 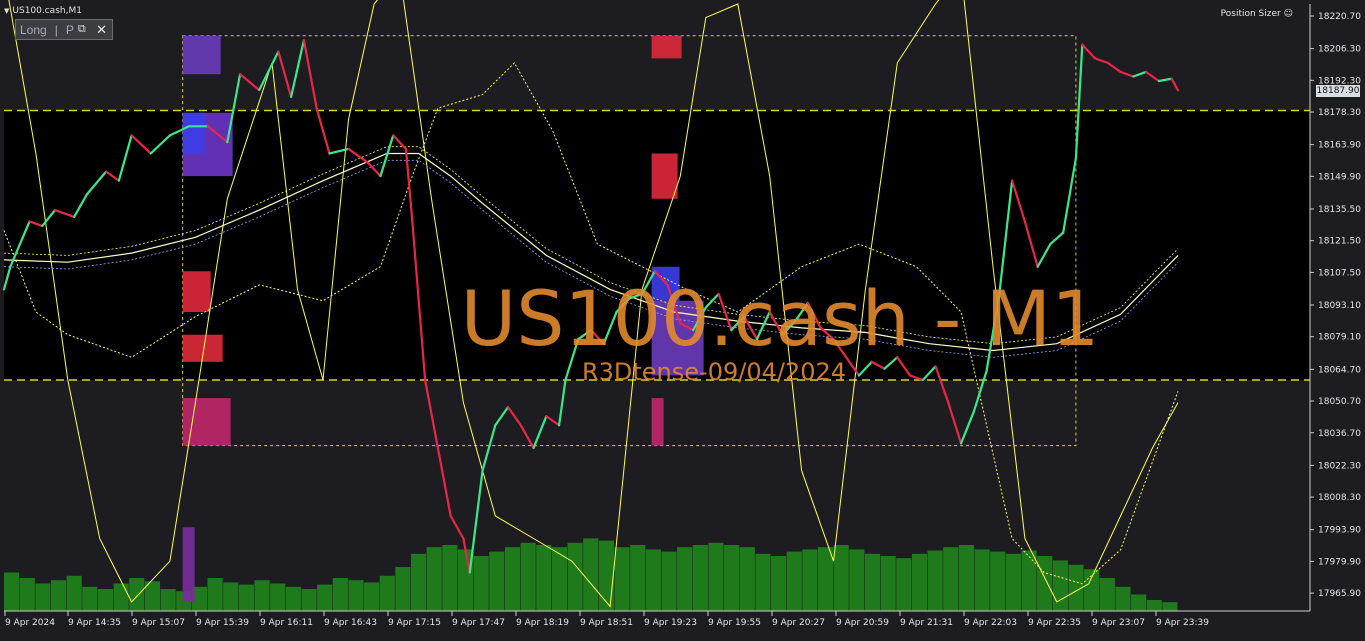 I want to click on y-tick-label: 18022.30, so click(x=1339, y=466).